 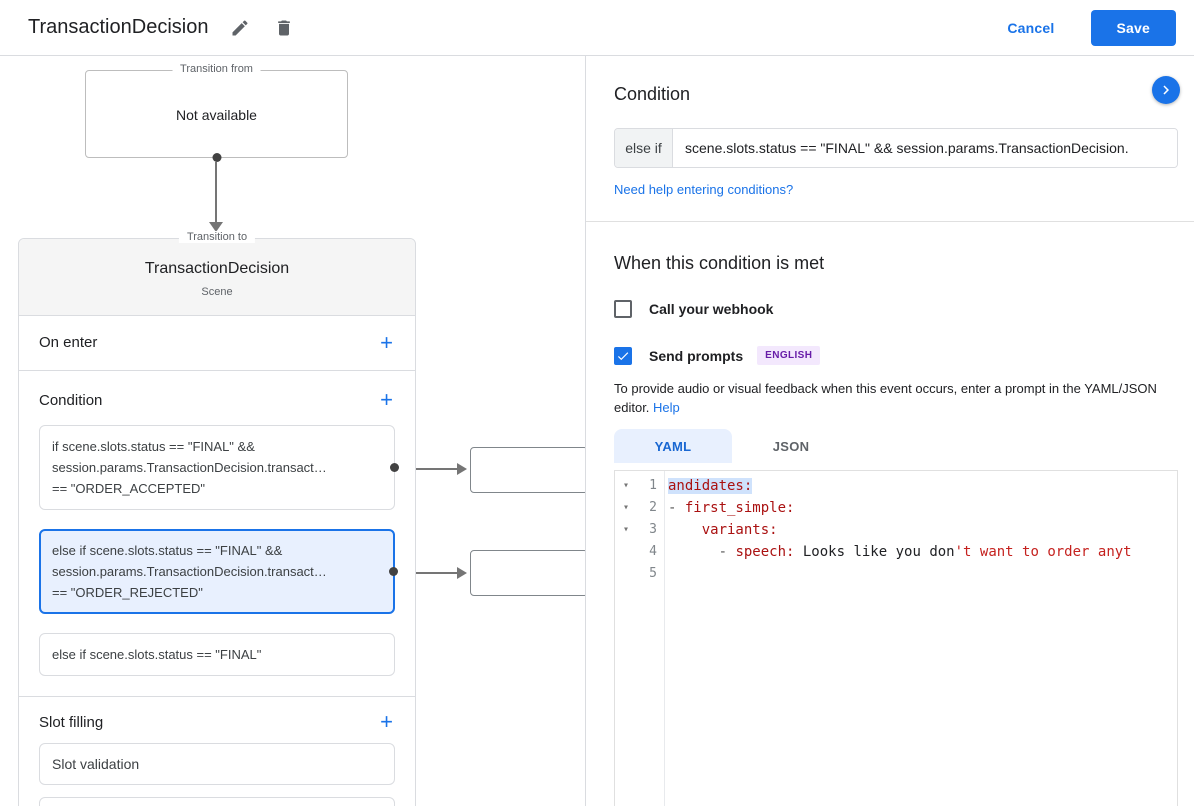 I want to click on delete-scene-button, so click(x=284, y=28).